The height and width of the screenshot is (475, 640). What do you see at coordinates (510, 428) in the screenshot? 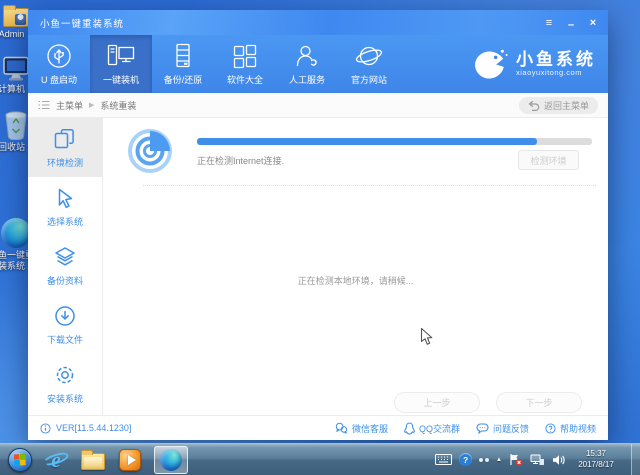
I see `footer-link-label: 问题反馈` at bounding box center [510, 428].